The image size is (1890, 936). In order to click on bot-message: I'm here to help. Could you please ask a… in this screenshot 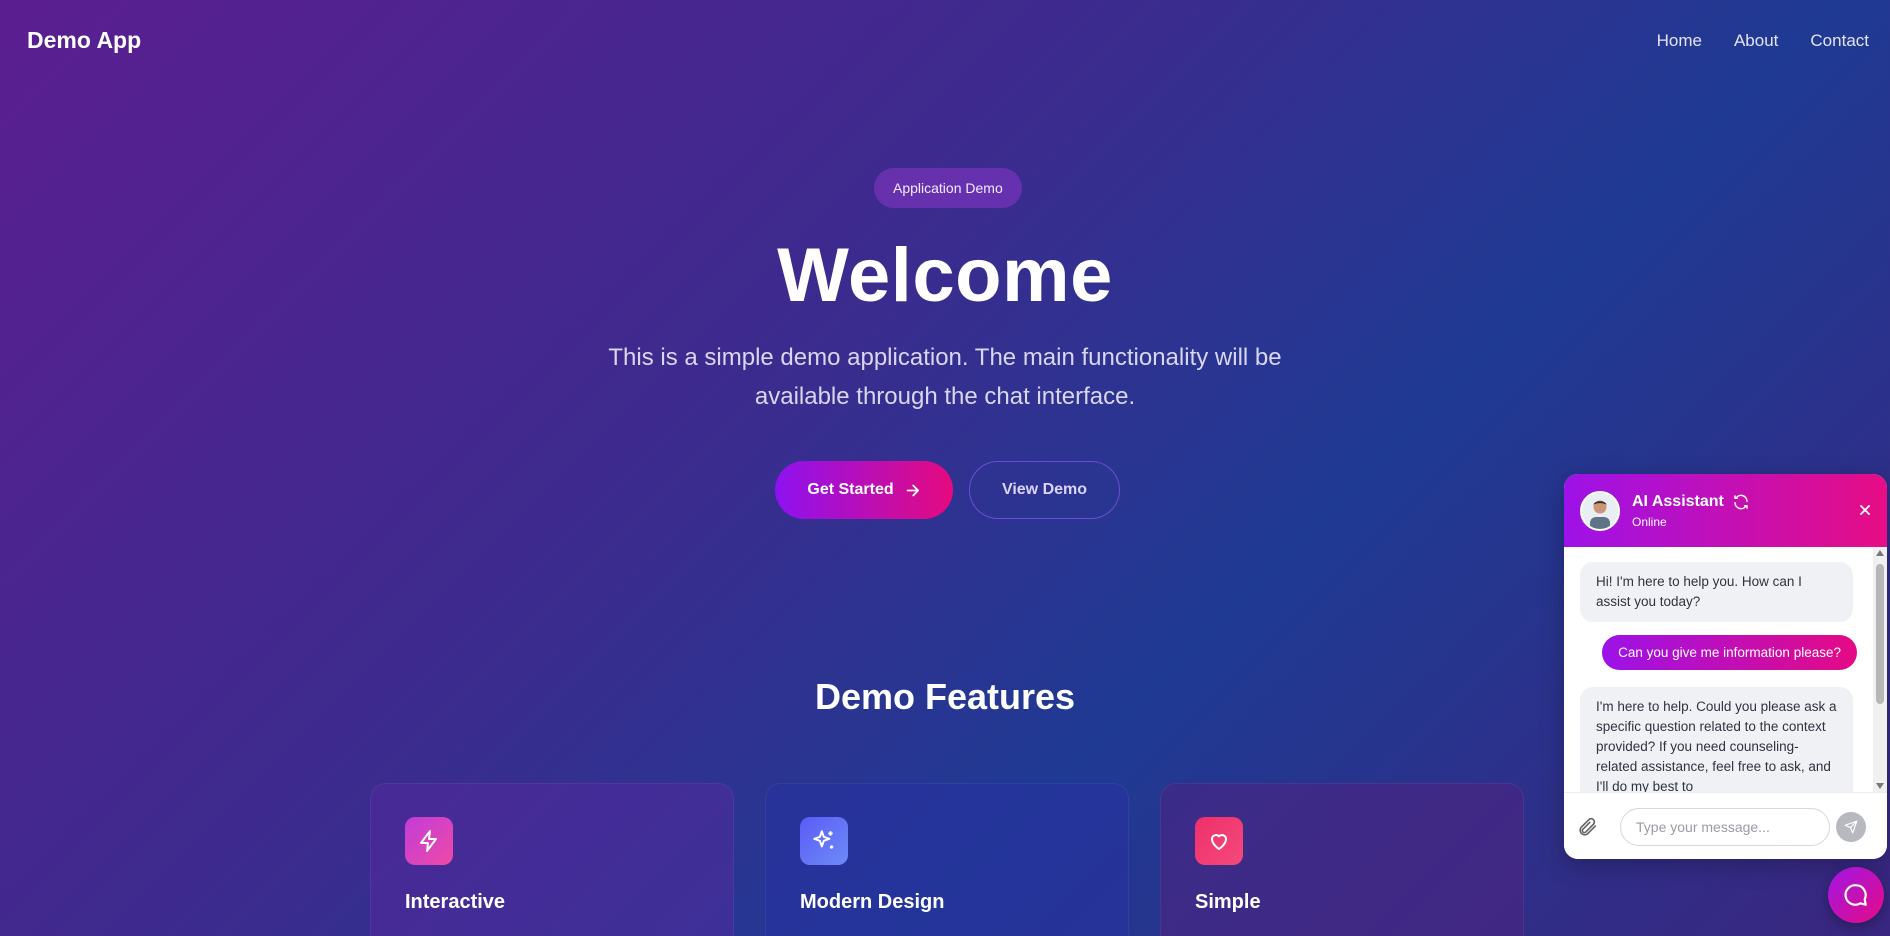, I will do `click(1716, 739)`.